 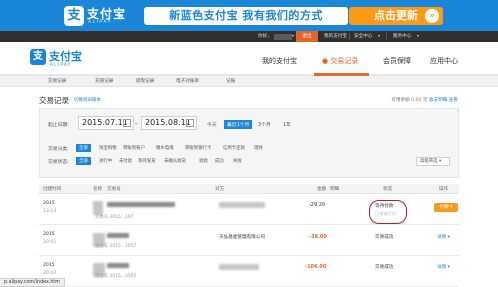 What do you see at coordinates (114, 217) in the screenshot?
I see `row-trade-no: 交易号 2015…107` at bounding box center [114, 217].